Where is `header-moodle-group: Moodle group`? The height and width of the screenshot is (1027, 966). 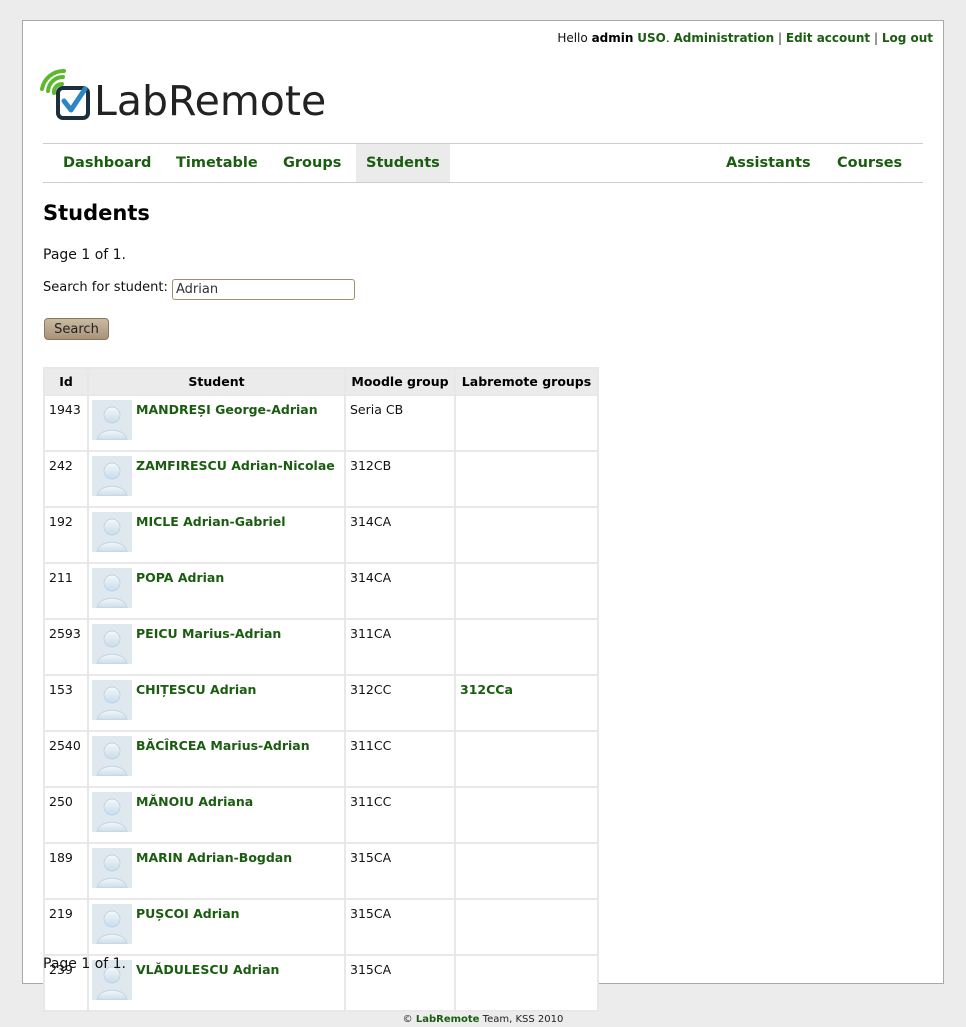 header-moodle-group: Moodle group is located at coordinates (400, 381).